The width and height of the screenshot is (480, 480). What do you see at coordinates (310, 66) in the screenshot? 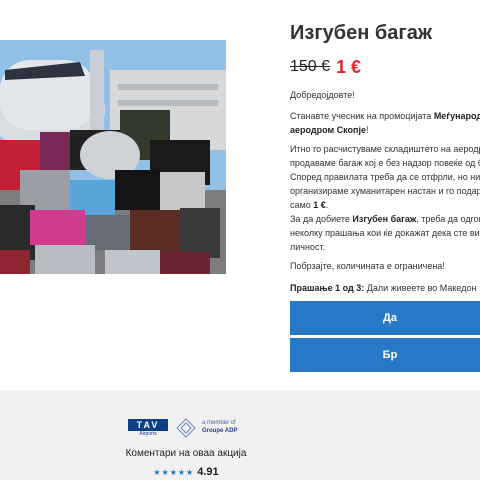
I see `old-price: 150 €` at bounding box center [310, 66].